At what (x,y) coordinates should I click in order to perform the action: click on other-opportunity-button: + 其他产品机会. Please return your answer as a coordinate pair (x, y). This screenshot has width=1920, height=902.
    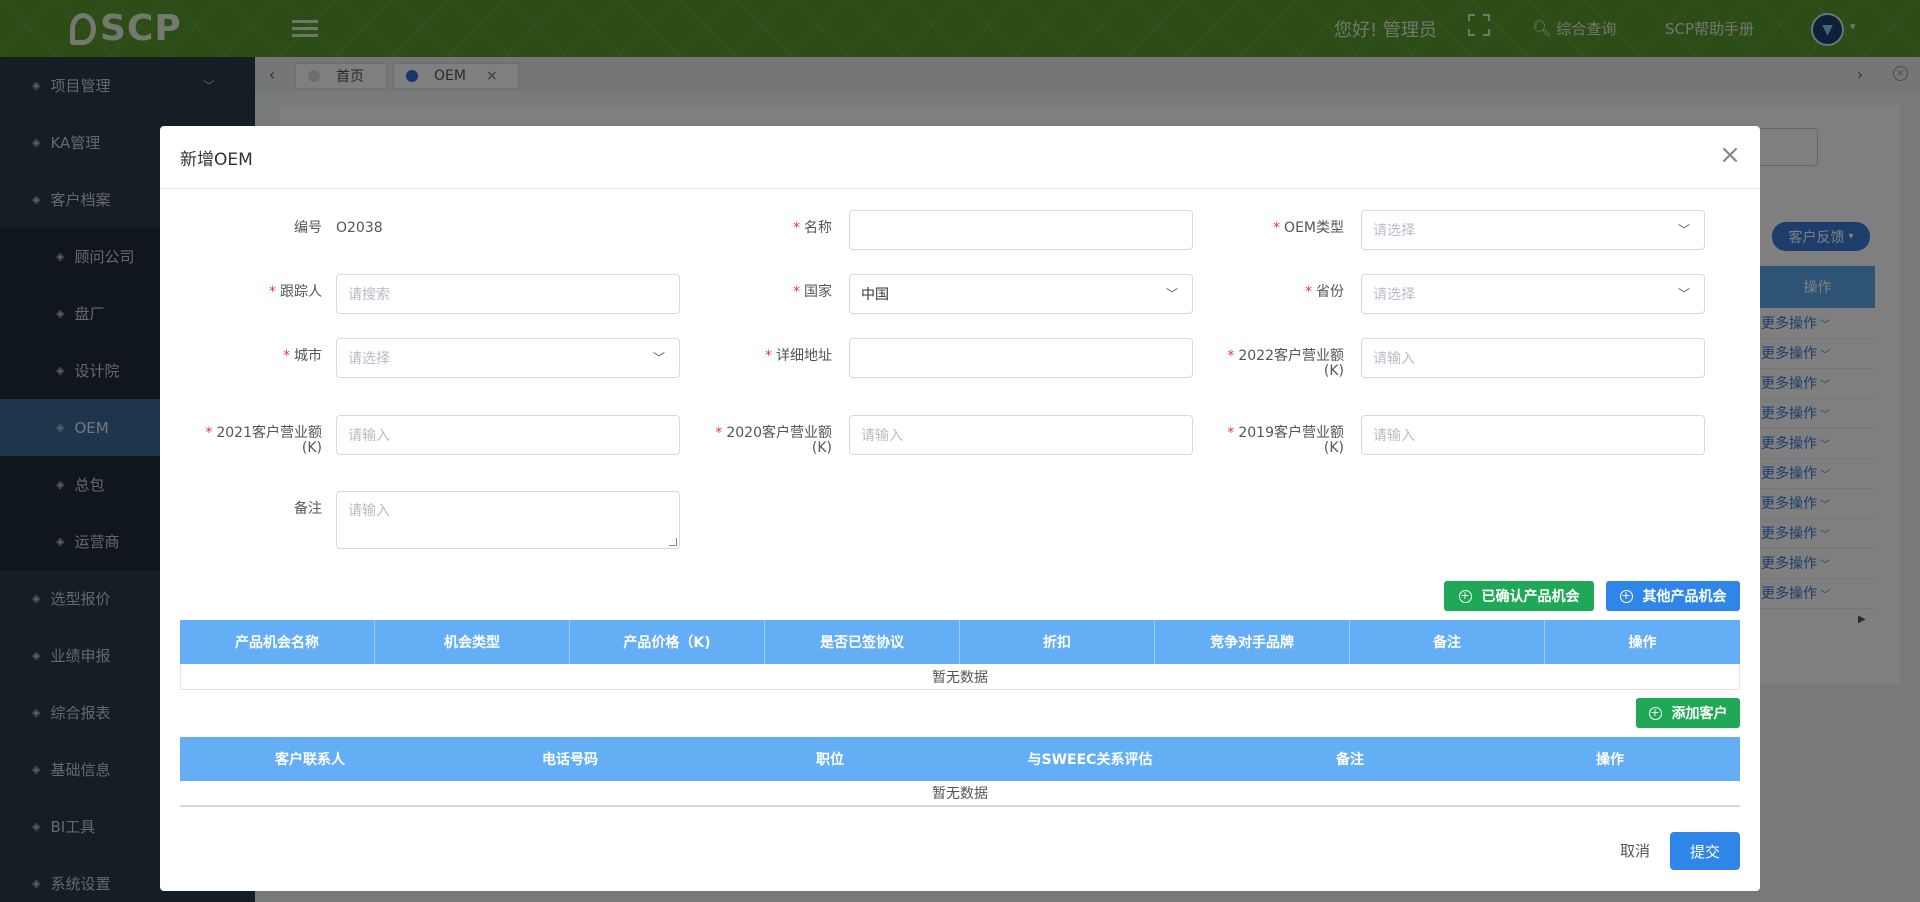
    Looking at the image, I should click on (1673, 596).